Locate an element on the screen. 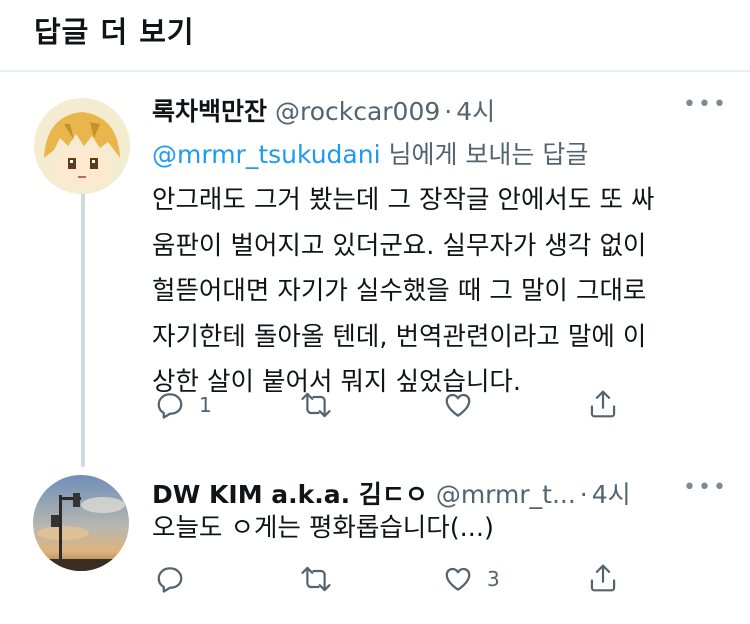 Image resolution: width=750 pixels, height=624 pixels. reply-button: 1 is located at coordinates (183, 405).